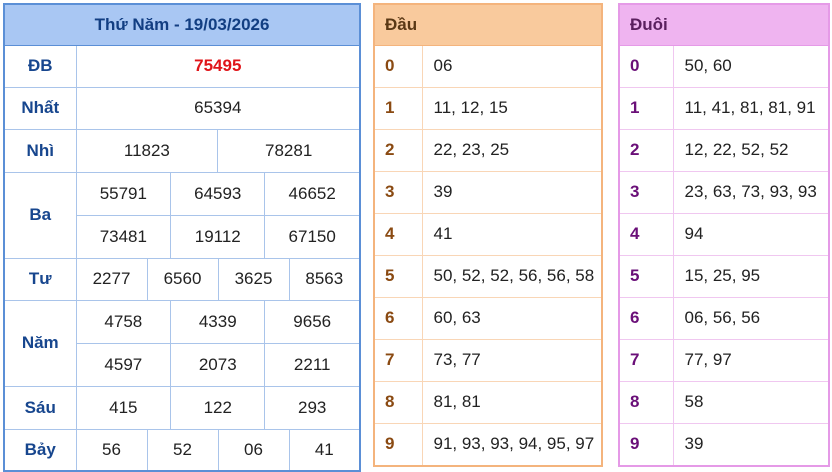  What do you see at coordinates (218, 66) in the screenshot?
I see `special-prize-number: 75495` at bounding box center [218, 66].